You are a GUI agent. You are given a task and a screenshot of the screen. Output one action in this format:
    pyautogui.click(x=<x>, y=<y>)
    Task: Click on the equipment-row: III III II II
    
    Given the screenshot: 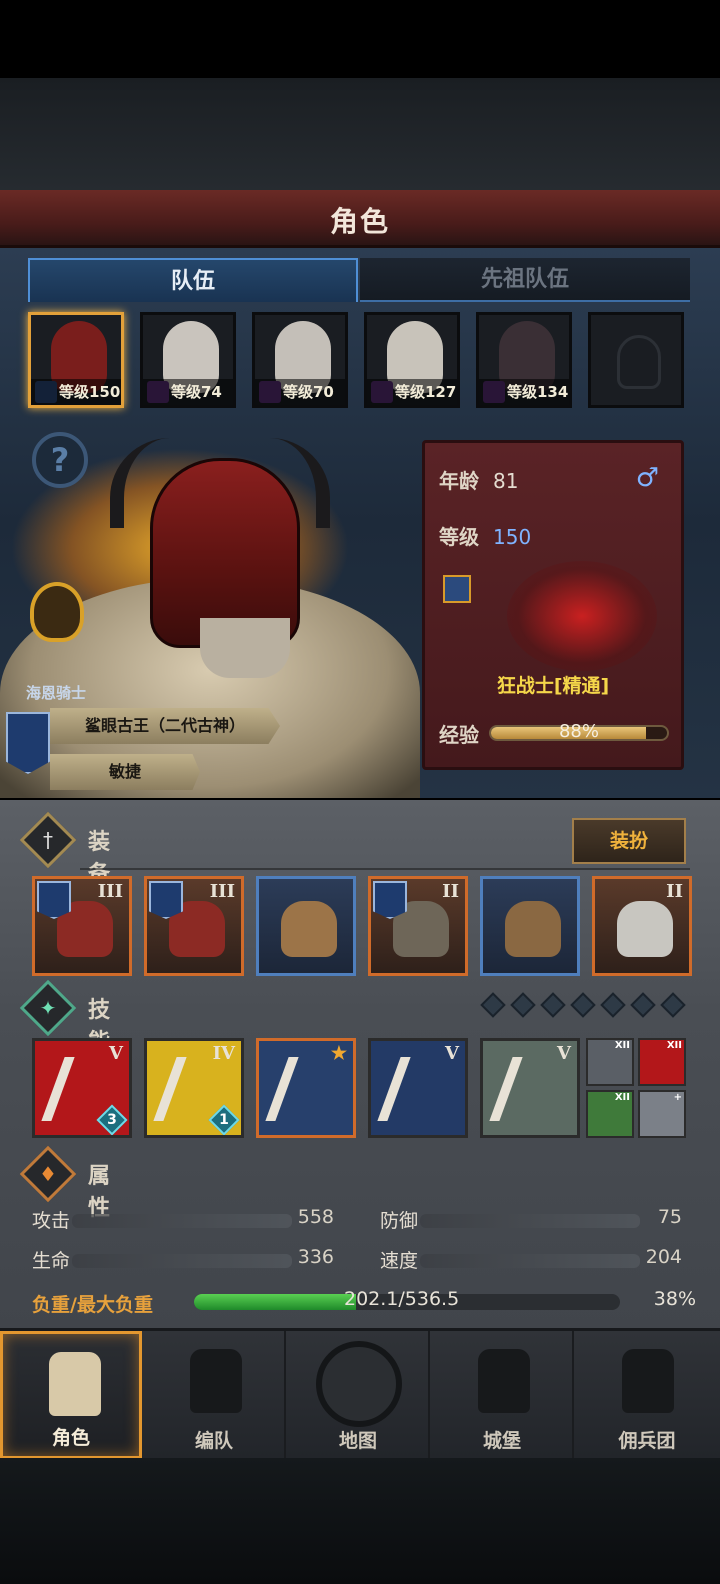 What is the action you would take?
    pyautogui.click(x=362, y=926)
    